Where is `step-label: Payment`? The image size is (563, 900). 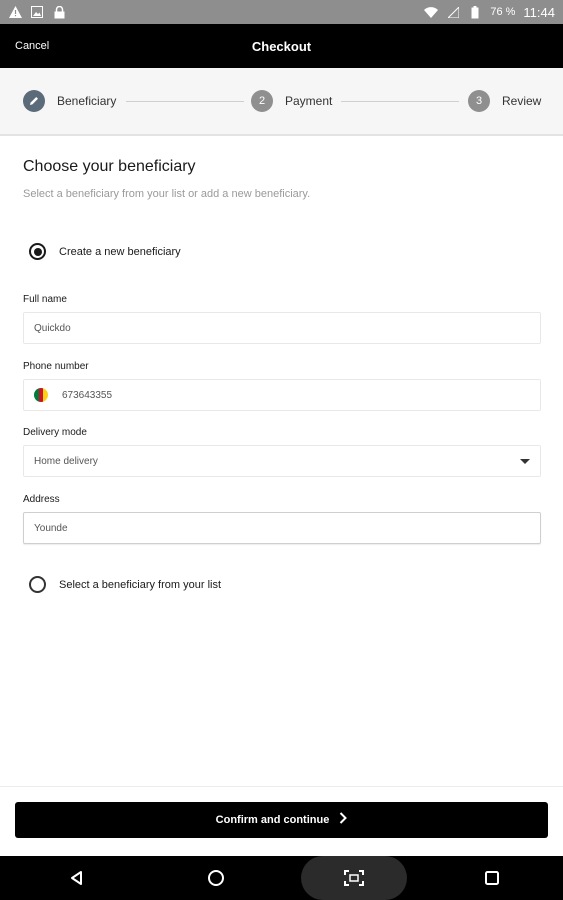 step-label: Payment is located at coordinates (309, 101).